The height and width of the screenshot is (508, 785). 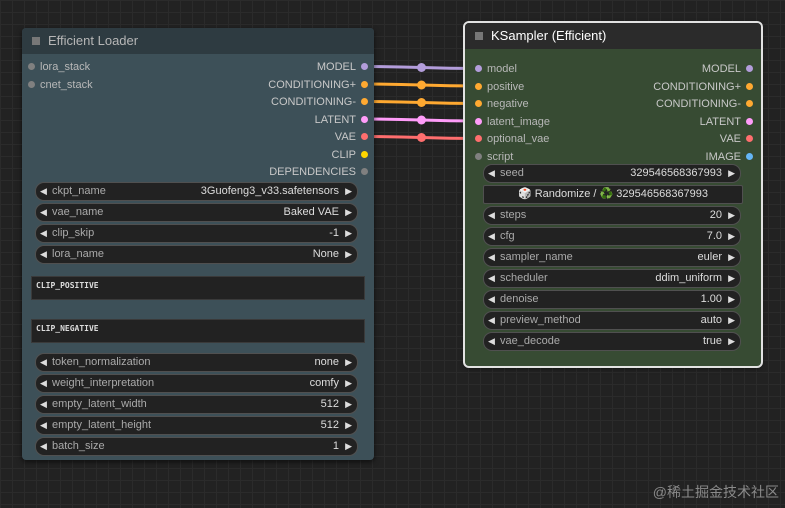 I want to click on steps-widget: ◀ steps 20 ▶, so click(x=612, y=215).